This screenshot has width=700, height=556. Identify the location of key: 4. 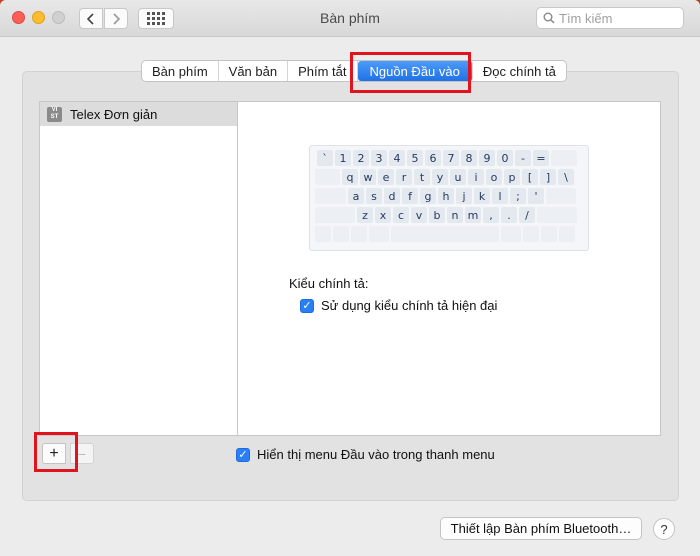
(397, 158).